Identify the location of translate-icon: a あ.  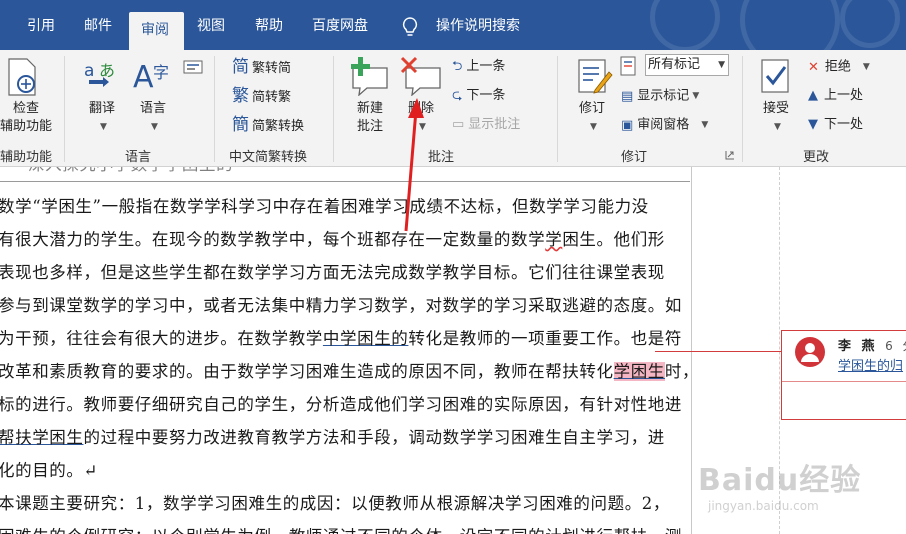
(99, 74).